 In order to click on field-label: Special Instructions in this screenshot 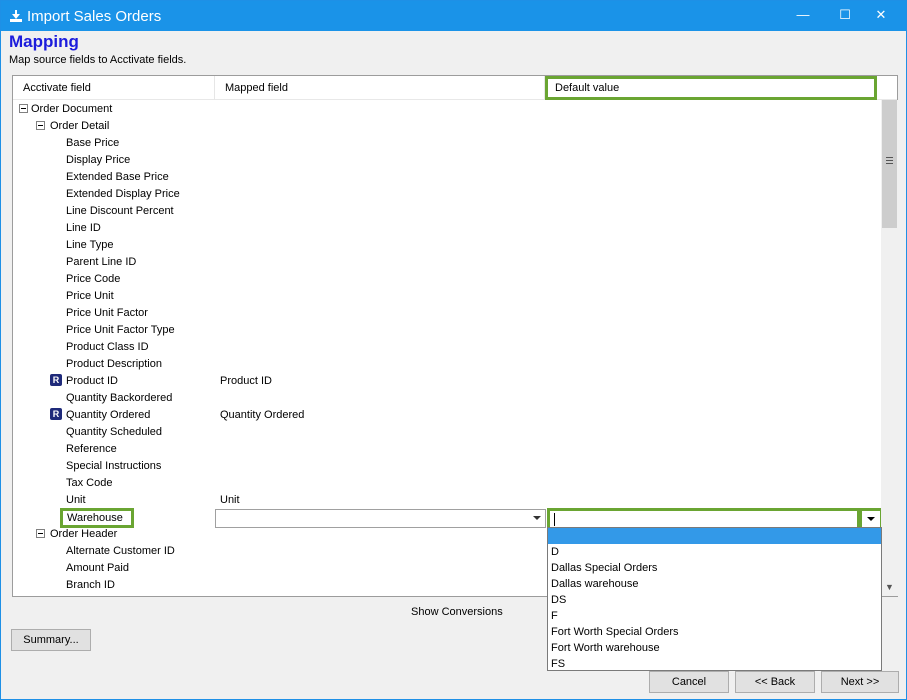, I will do `click(114, 466)`.